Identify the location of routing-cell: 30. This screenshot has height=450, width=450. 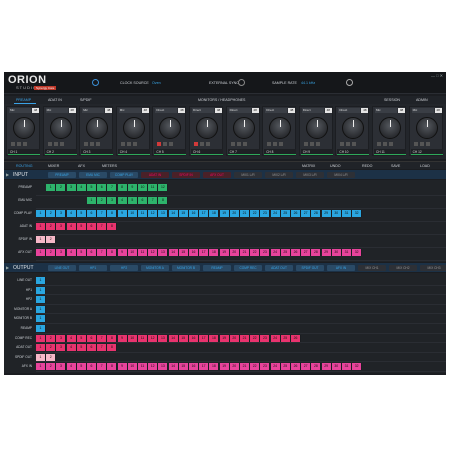
(336, 252).